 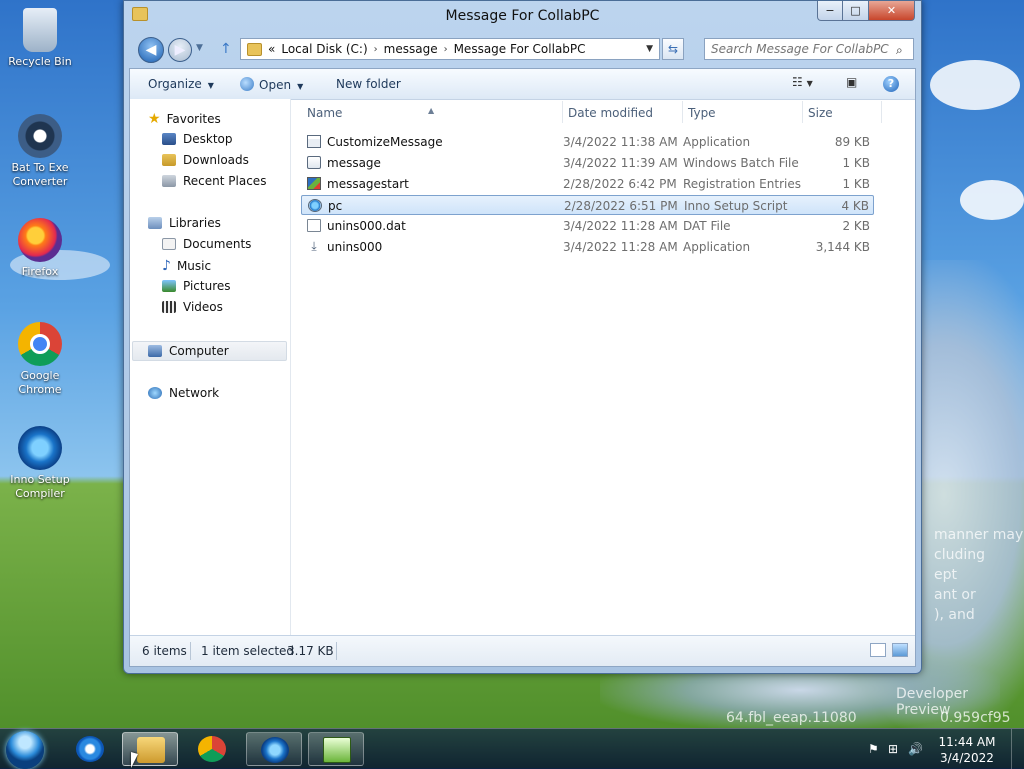 What do you see at coordinates (411, 49) in the screenshot?
I see `breadcrumb-message: message` at bounding box center [411, 49].